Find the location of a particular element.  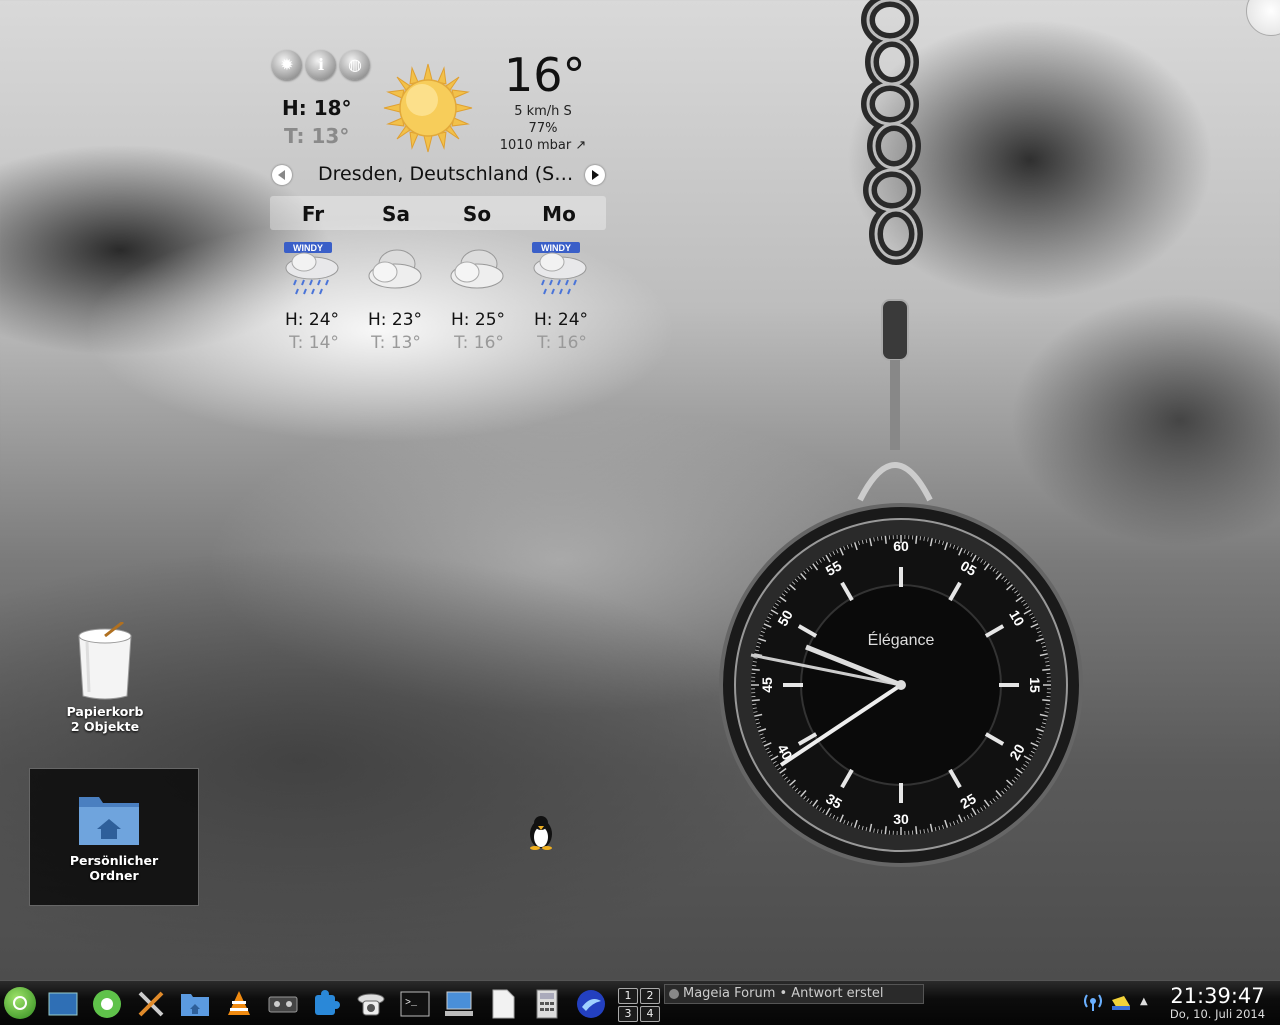

today-low: T: 13° is located at coordinates (316, 136).